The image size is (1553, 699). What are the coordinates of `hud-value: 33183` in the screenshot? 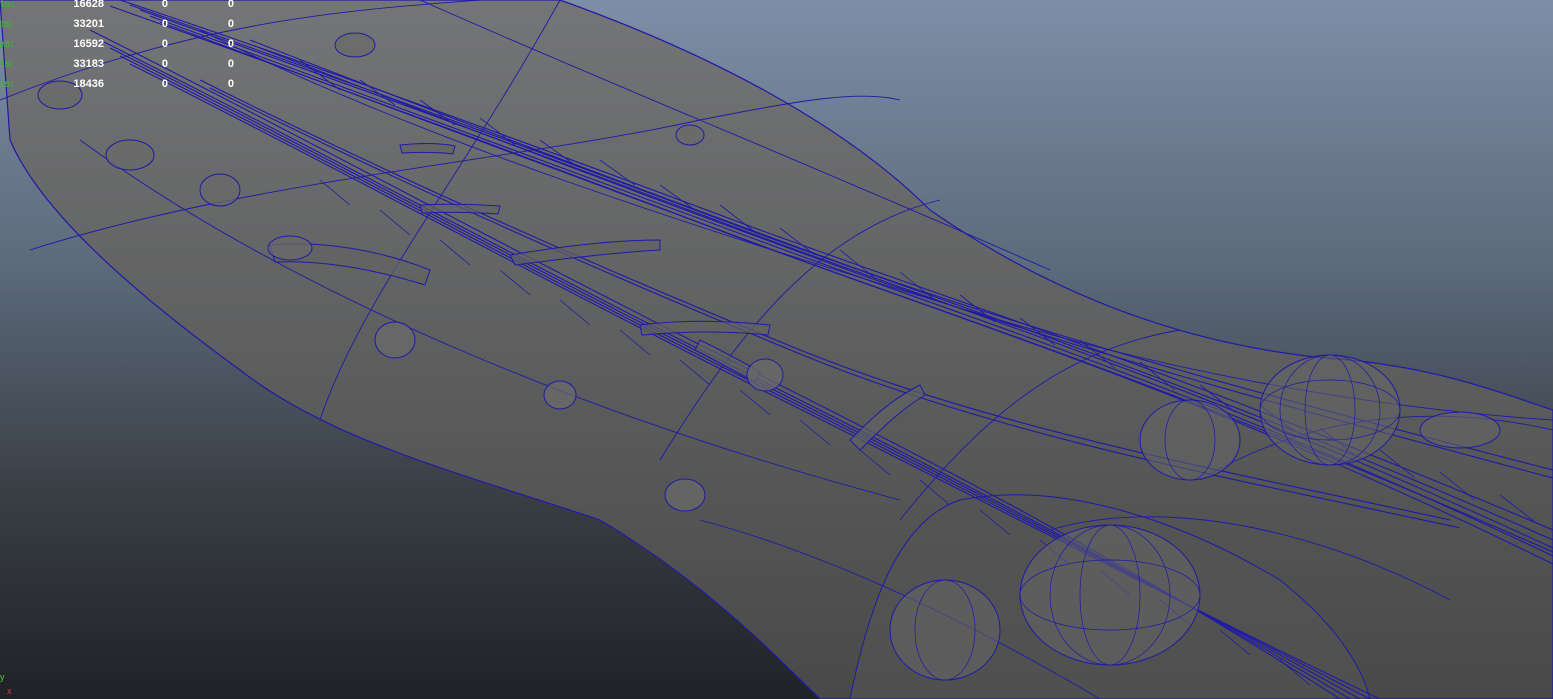 It's located at (88, 64).